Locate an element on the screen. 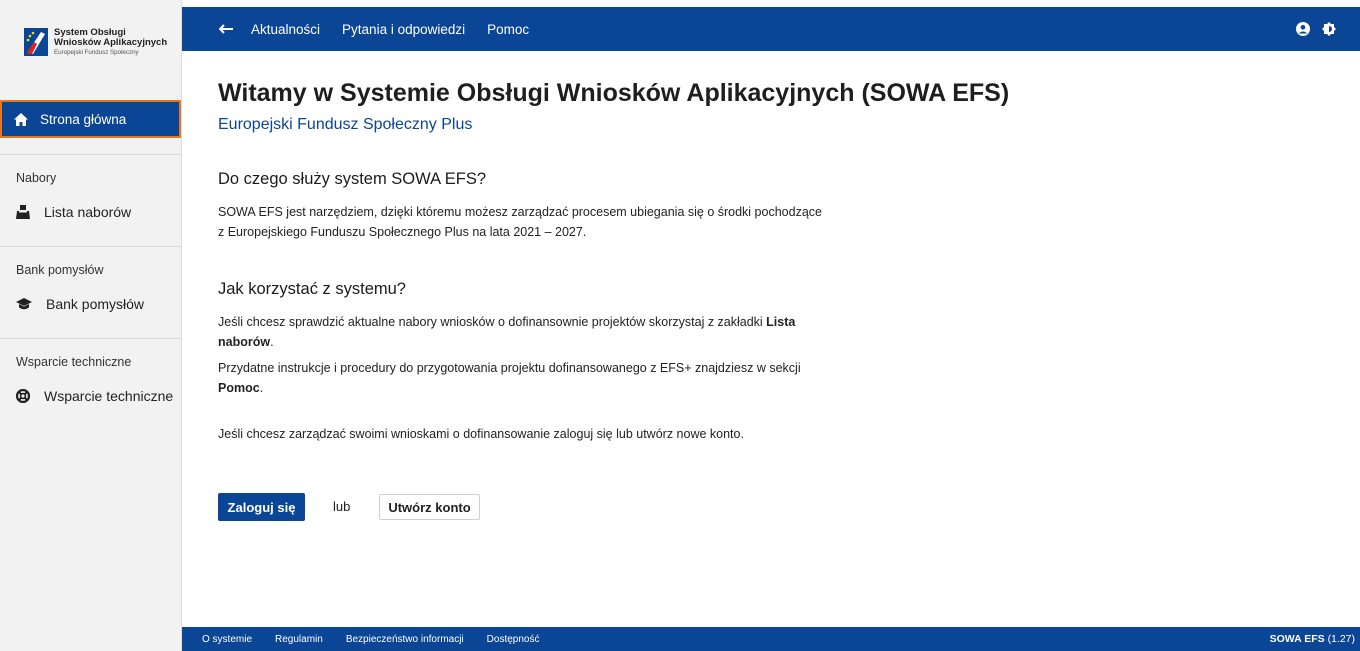  nav-pomoc: Pomoc is located at coordinates (508, 29).